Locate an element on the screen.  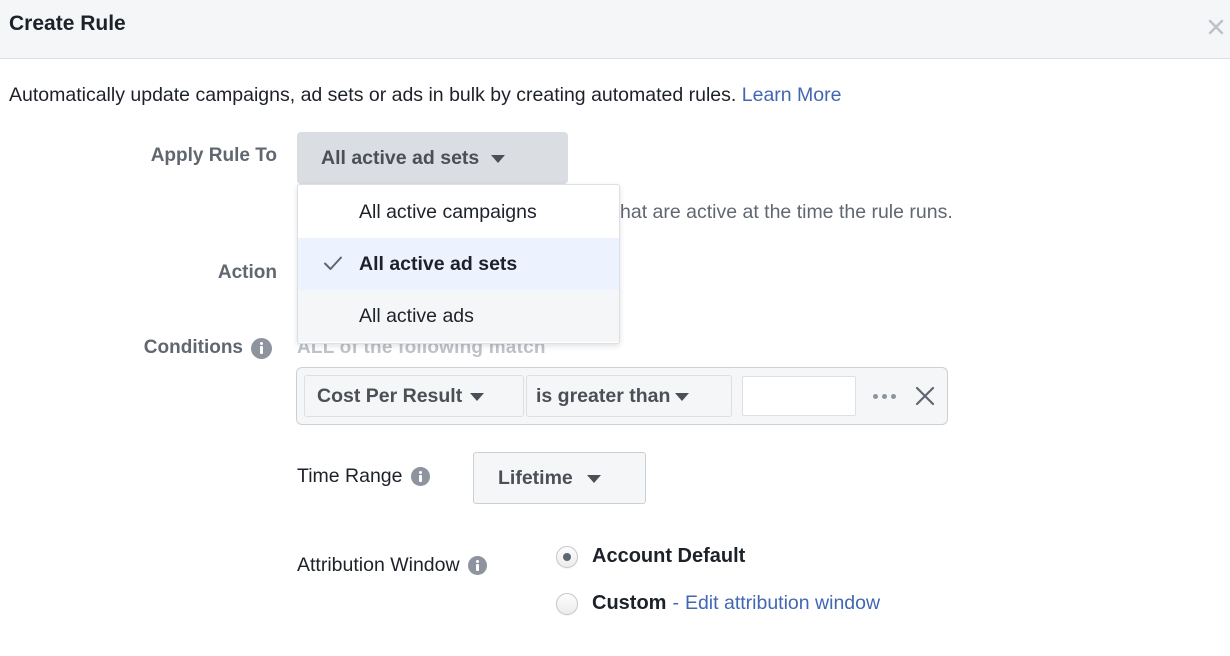
condition-operator-value: is greater than is located at coordinates (603, 395).